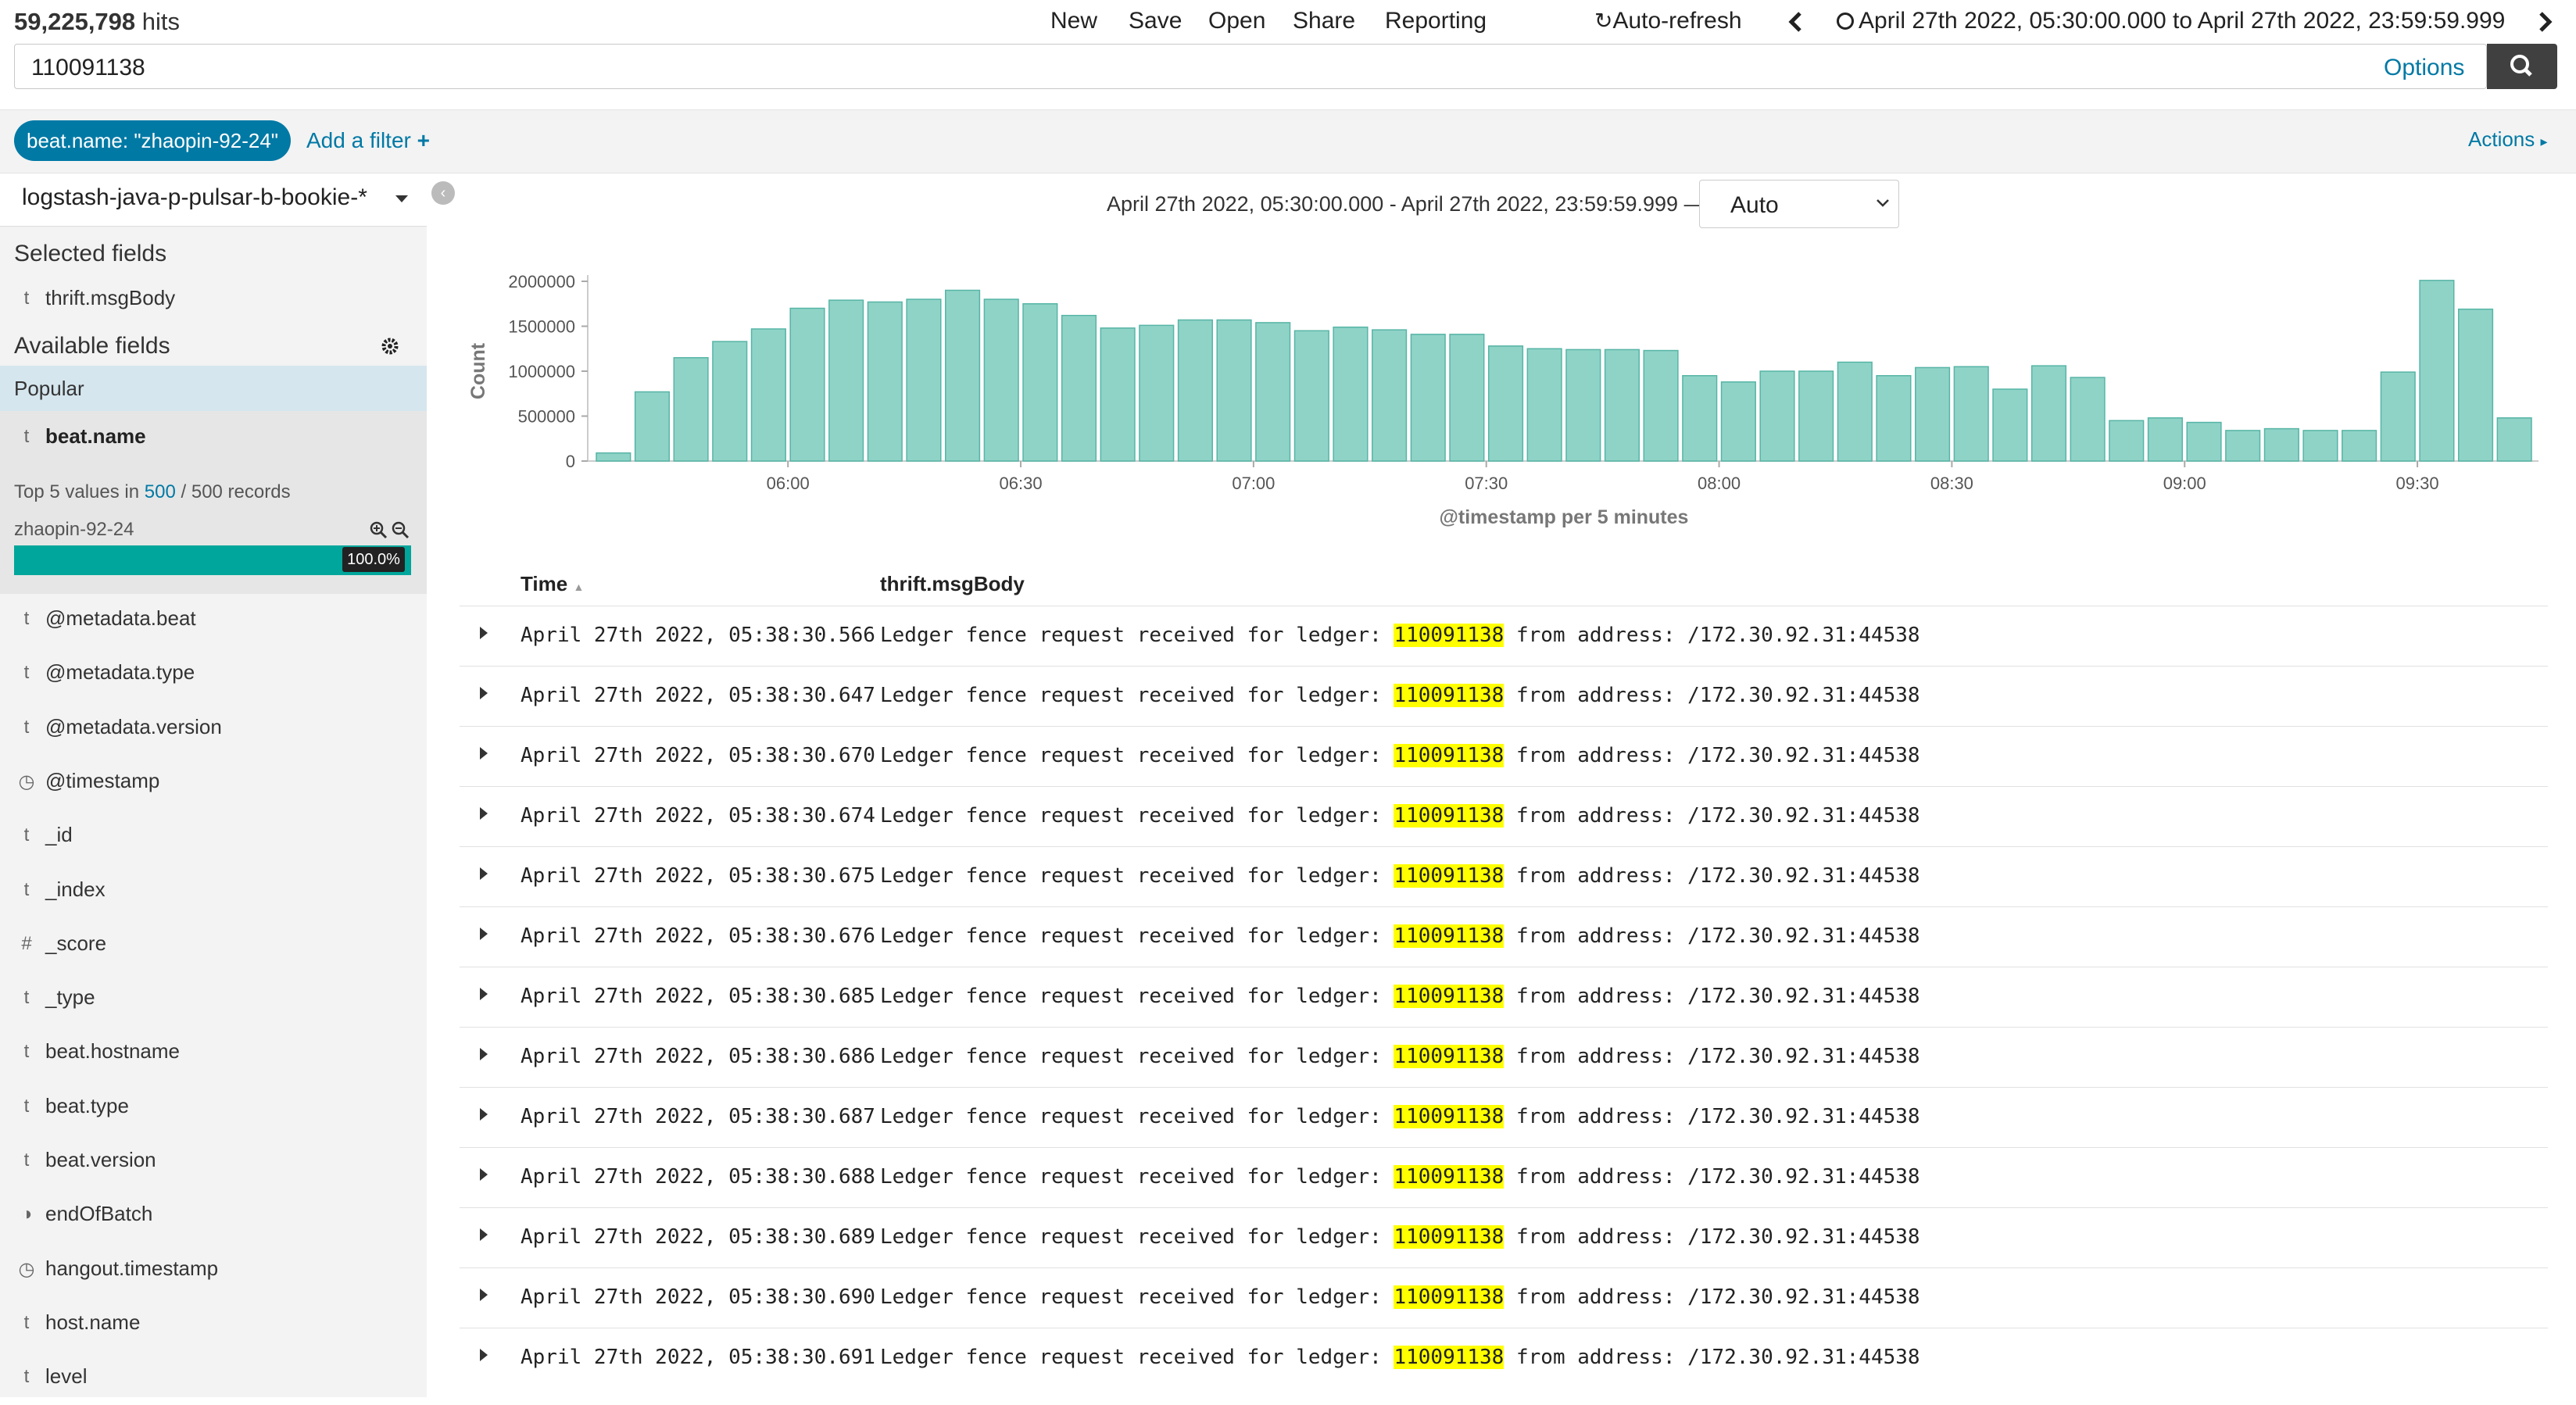  I want to click on field-type: t _type, so click(213, 1000).